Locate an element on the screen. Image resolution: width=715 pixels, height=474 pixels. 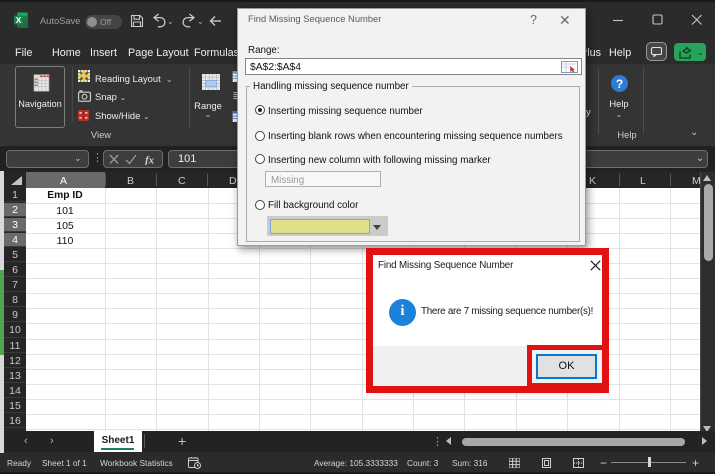
svg-text: fx is located at coordinates (150, 159).